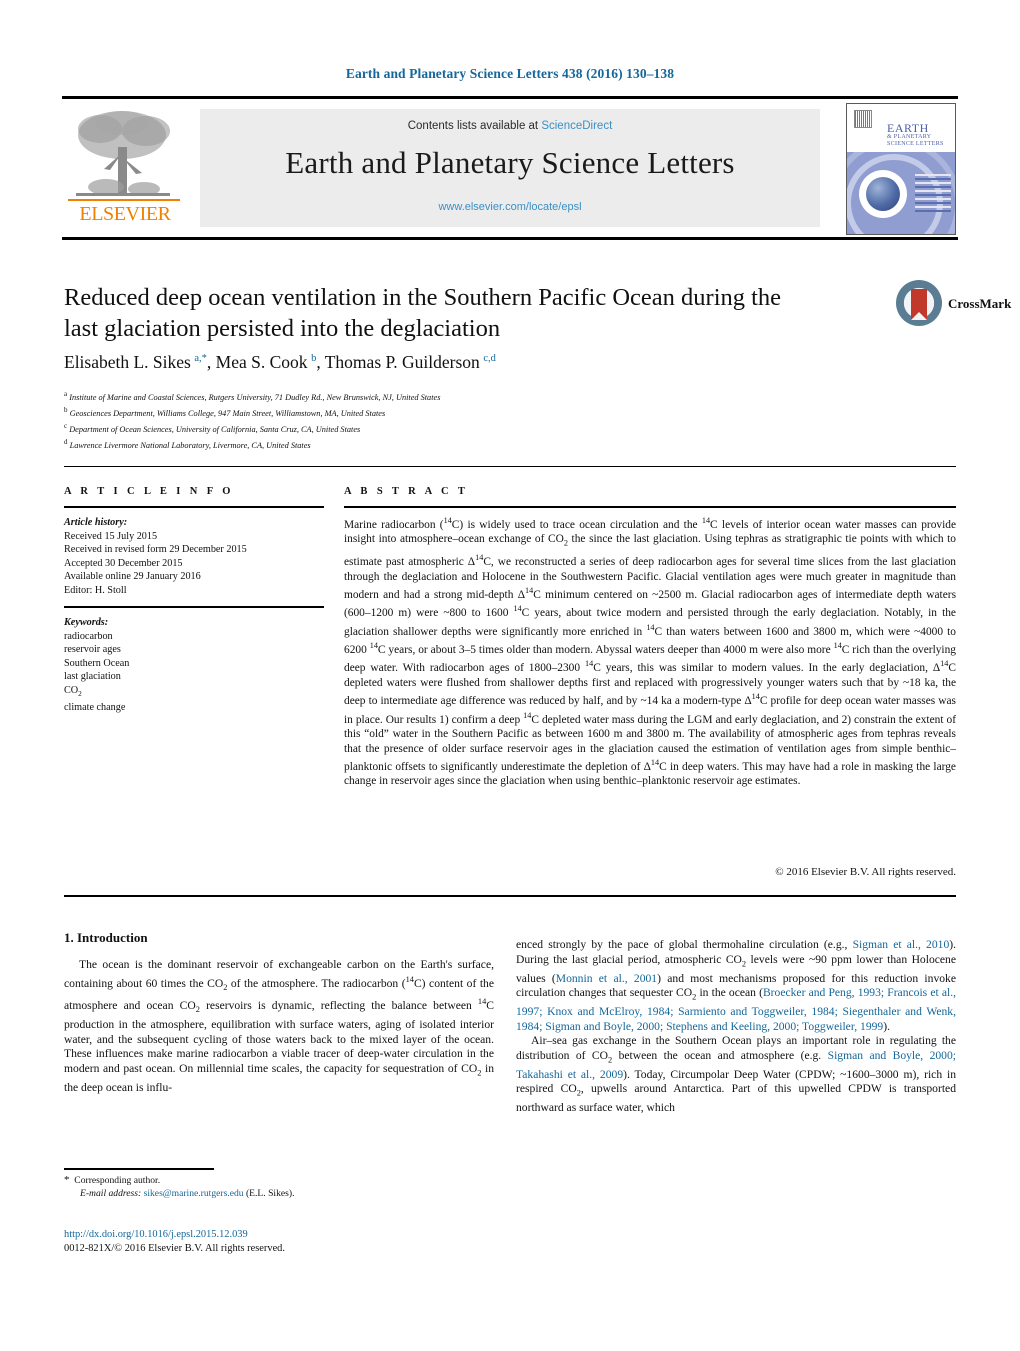 The image size is (1020, 1351). What do you see at coordinates (92, 650) in the screenshot?
I see `keyword-item: reservoir ages` at bounding box center [92, 650].